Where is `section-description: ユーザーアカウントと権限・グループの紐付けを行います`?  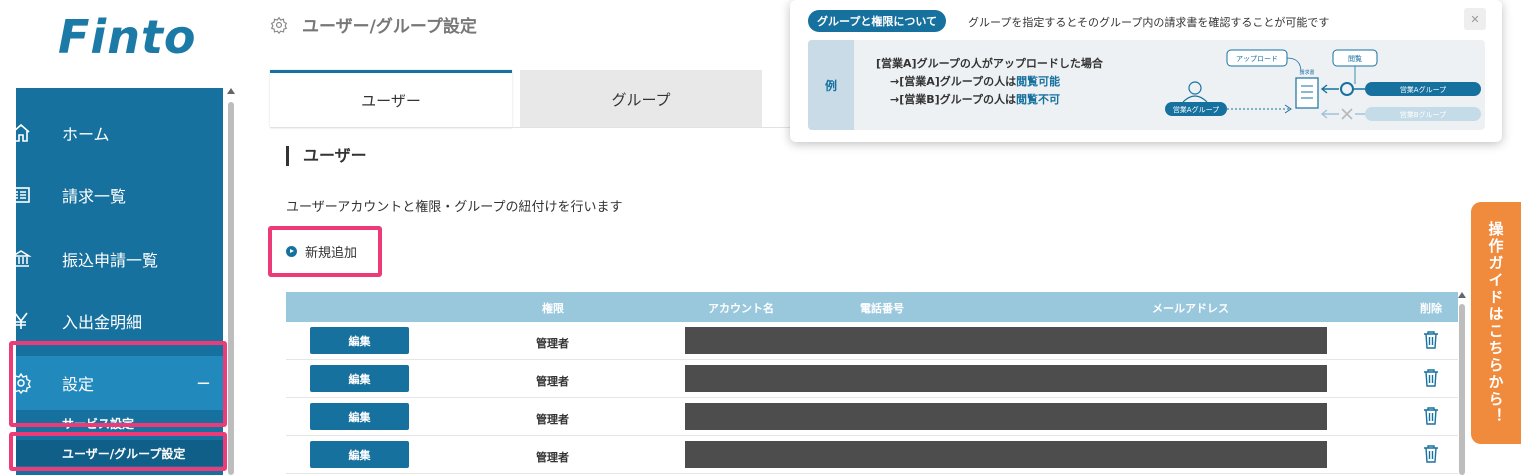 section-description: ユーザーアカウントと権限・グループの紐付けを行います is located at coordinates (454, 207).